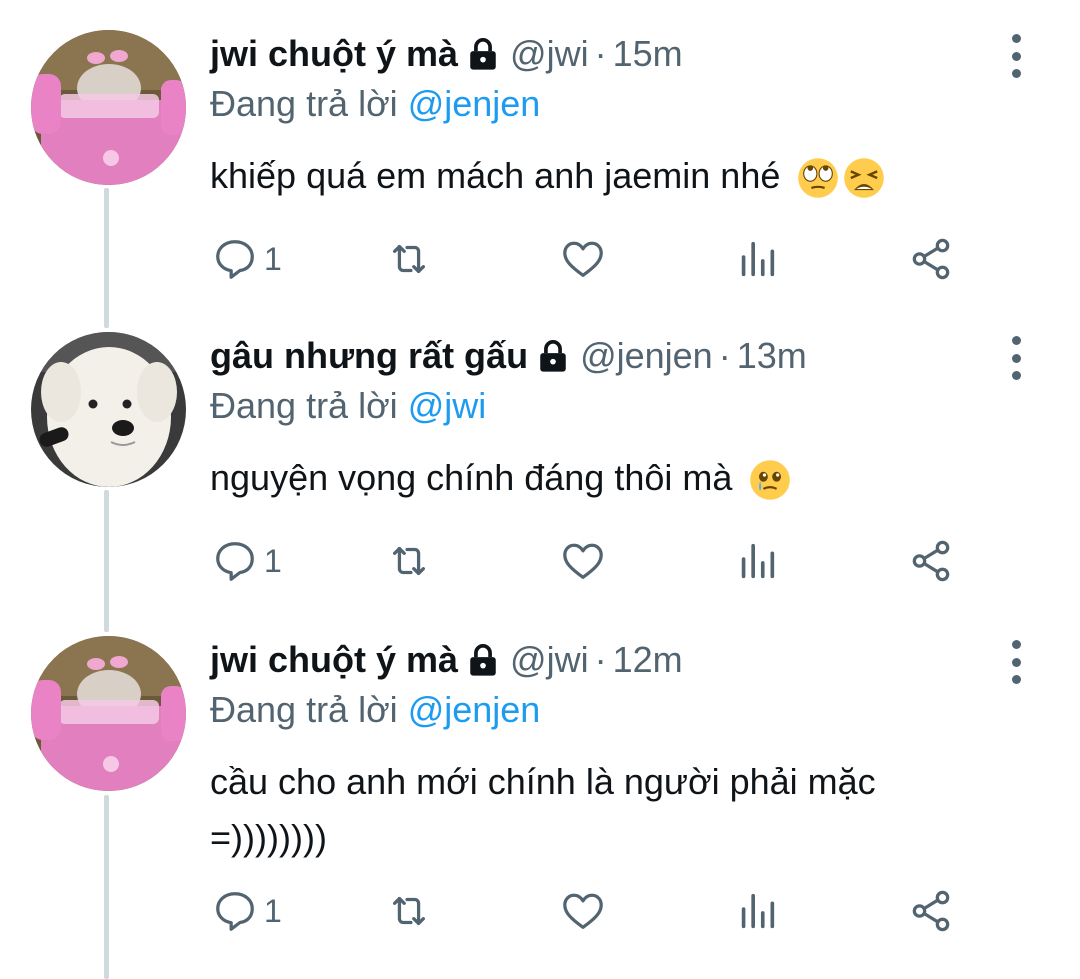 This screenshot has width=1080, height=979. I want to click on tweet-text: khiếp quá em mách anh jaemin nhé, so click(610, 176).